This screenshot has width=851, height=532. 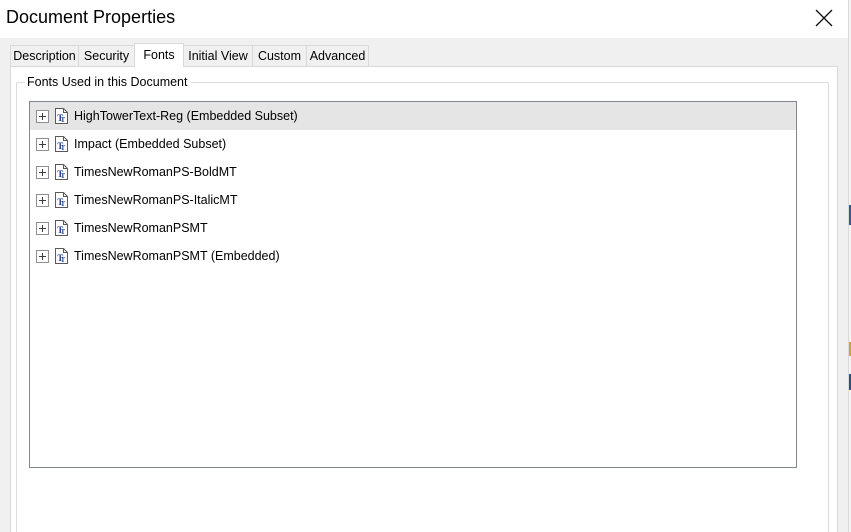 What do you see at coordinates (424, 19) in the screenshot?
I see `title-bar: Document Properties` at bounding box center [424, 19].